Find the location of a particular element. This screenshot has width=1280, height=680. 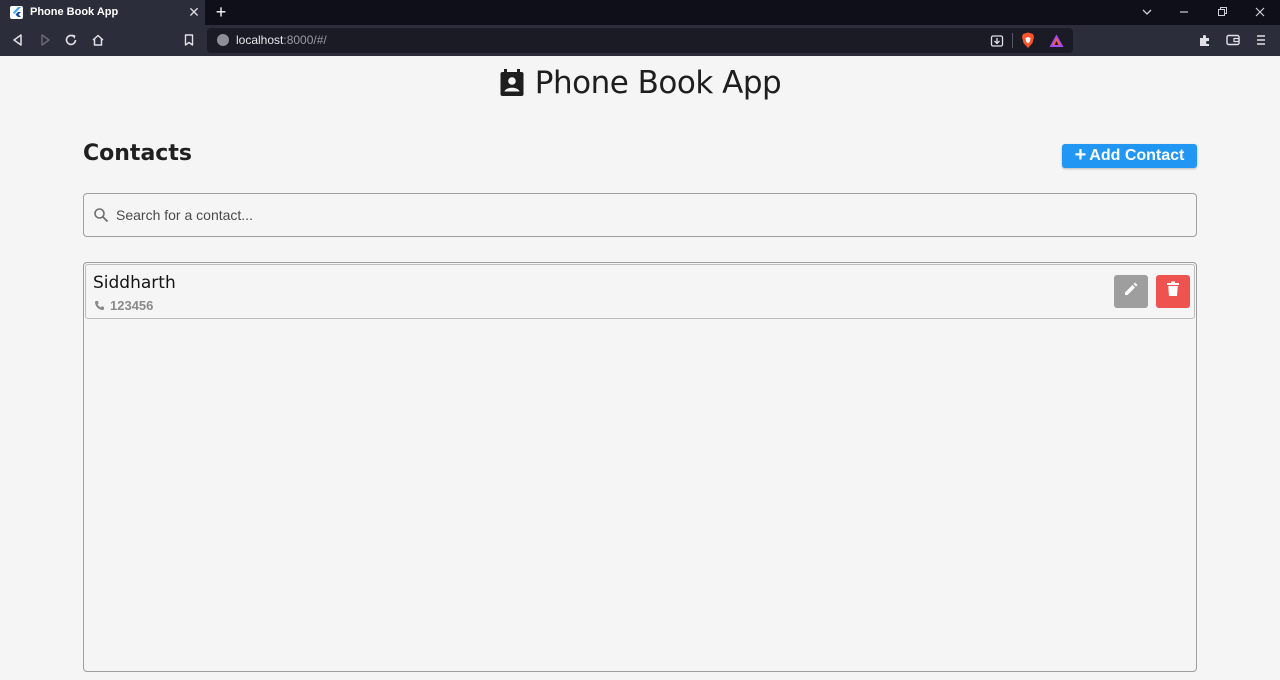

flutter-favicon-icon is located at coordinates (16, 12).